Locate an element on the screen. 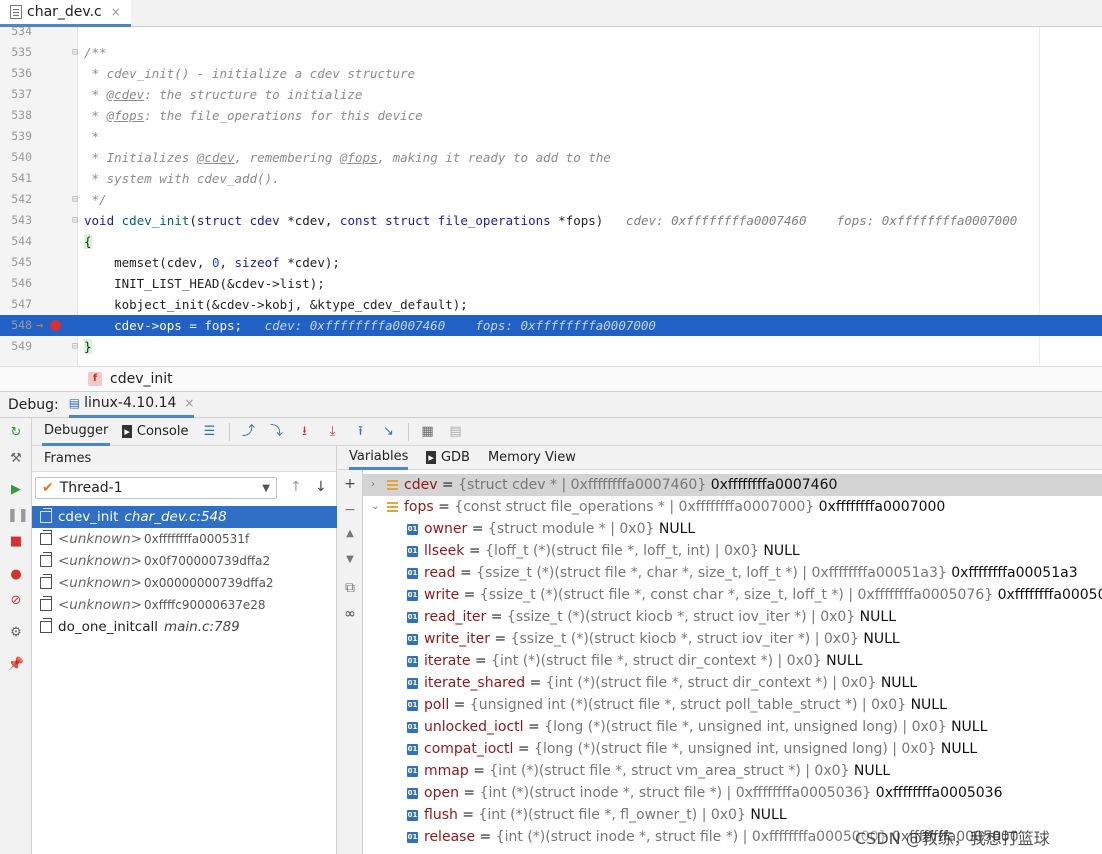  move-down-icon: ▼ is located at coordinates (350, 559).